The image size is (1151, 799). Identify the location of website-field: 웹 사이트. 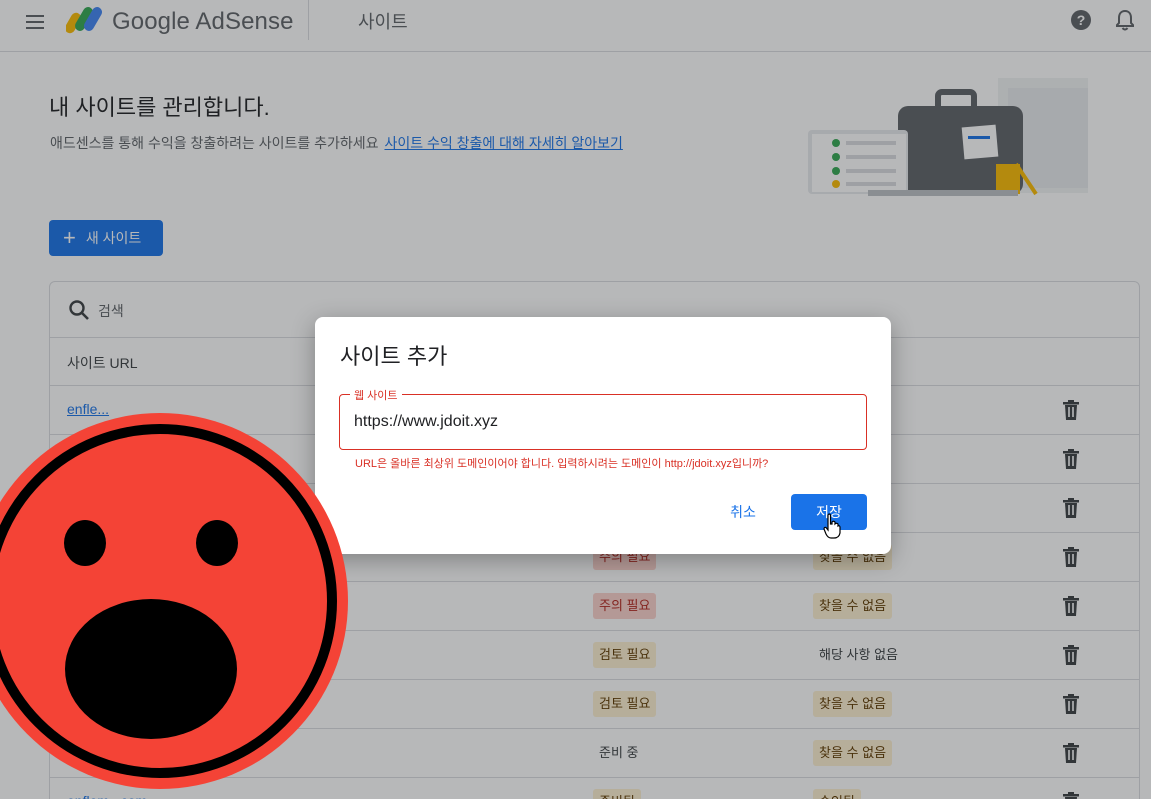
(603, 418).